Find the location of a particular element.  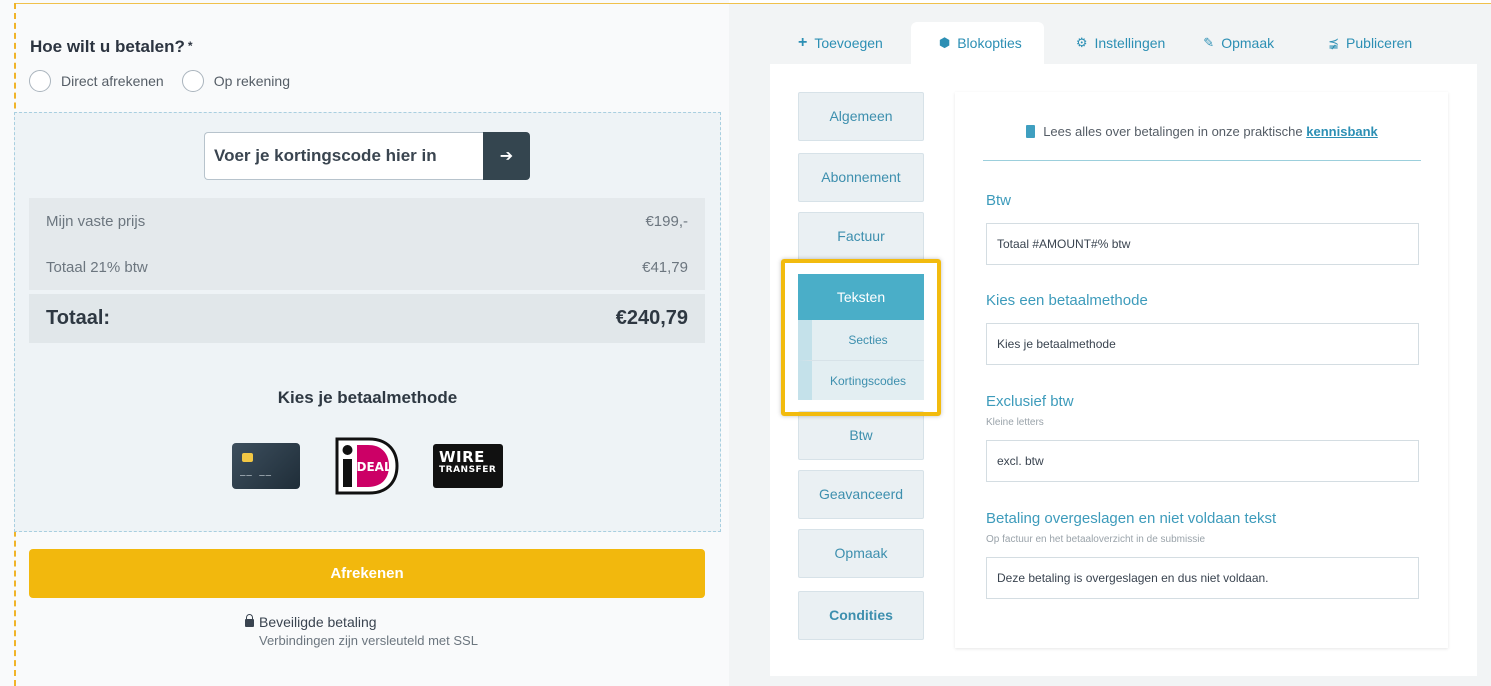

field-label-exclusief-btw: Exclusief btw is located at coordinates (1030, 401).